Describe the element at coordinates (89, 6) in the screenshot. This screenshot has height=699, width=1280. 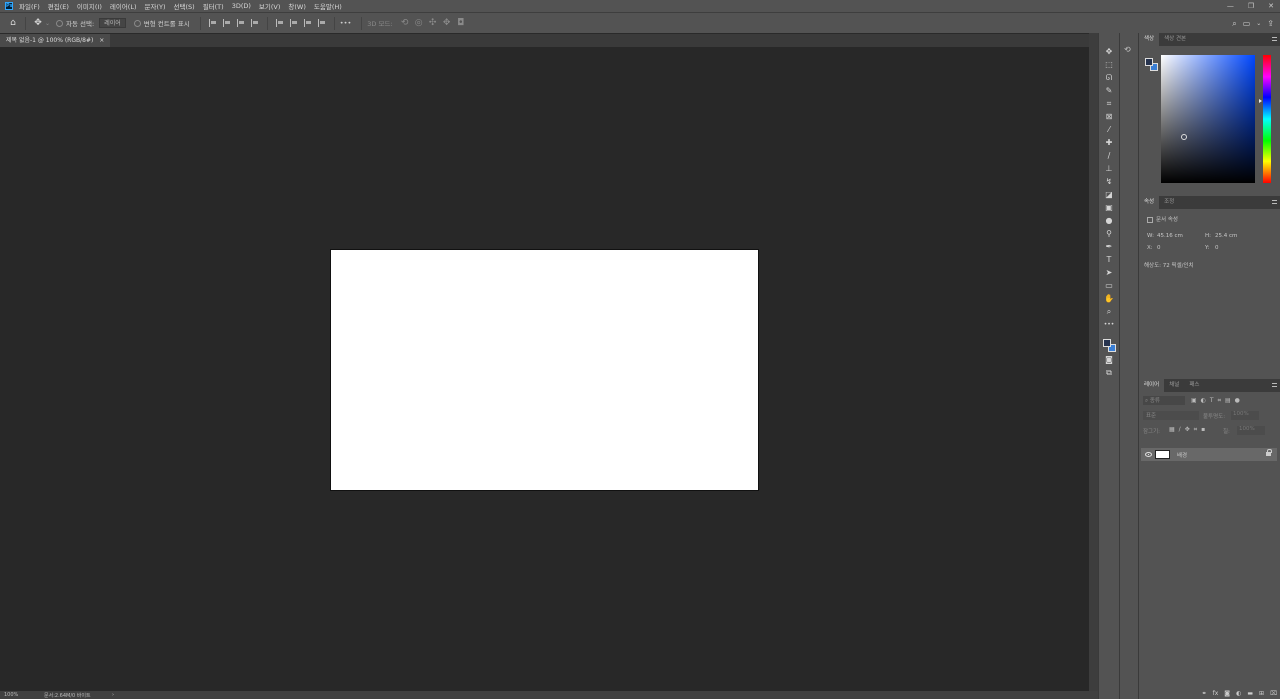
I see `menu-image: 이미지(I)` at that location.